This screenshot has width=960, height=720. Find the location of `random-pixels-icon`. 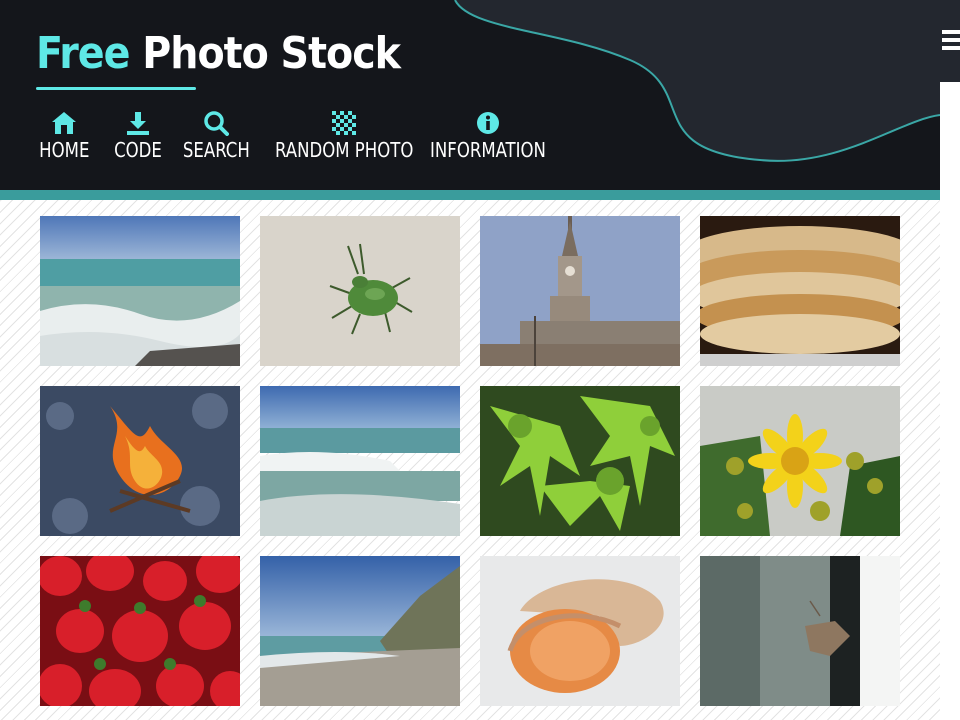

random-pixels-icon is located at coordinates (344, 123).